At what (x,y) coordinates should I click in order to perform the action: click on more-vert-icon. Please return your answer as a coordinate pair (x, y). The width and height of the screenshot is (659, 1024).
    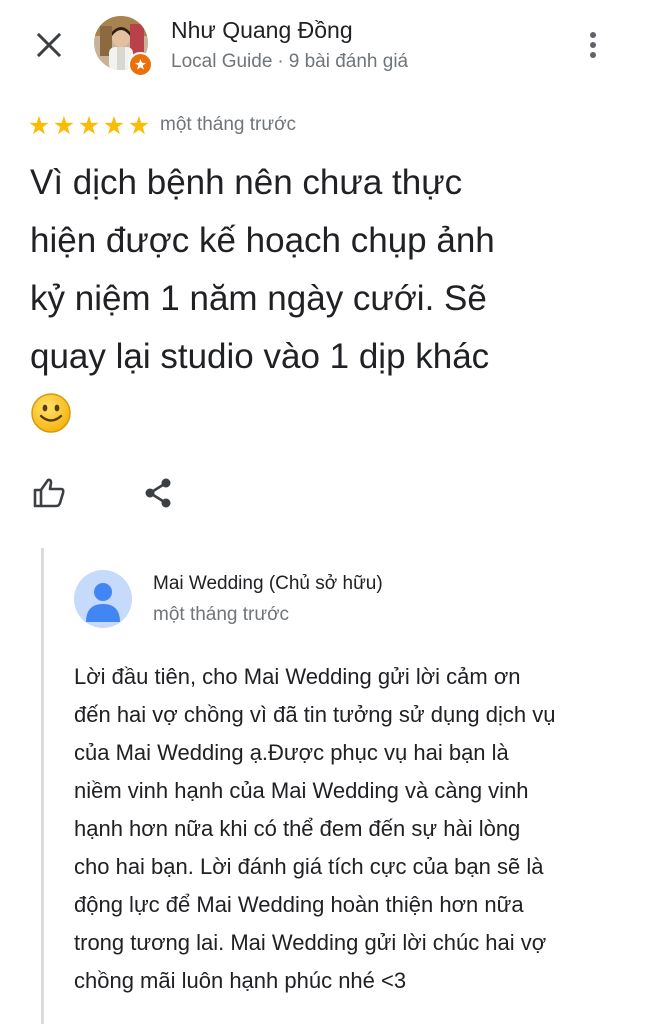
    Looking at the image, I should click on (593, 45).